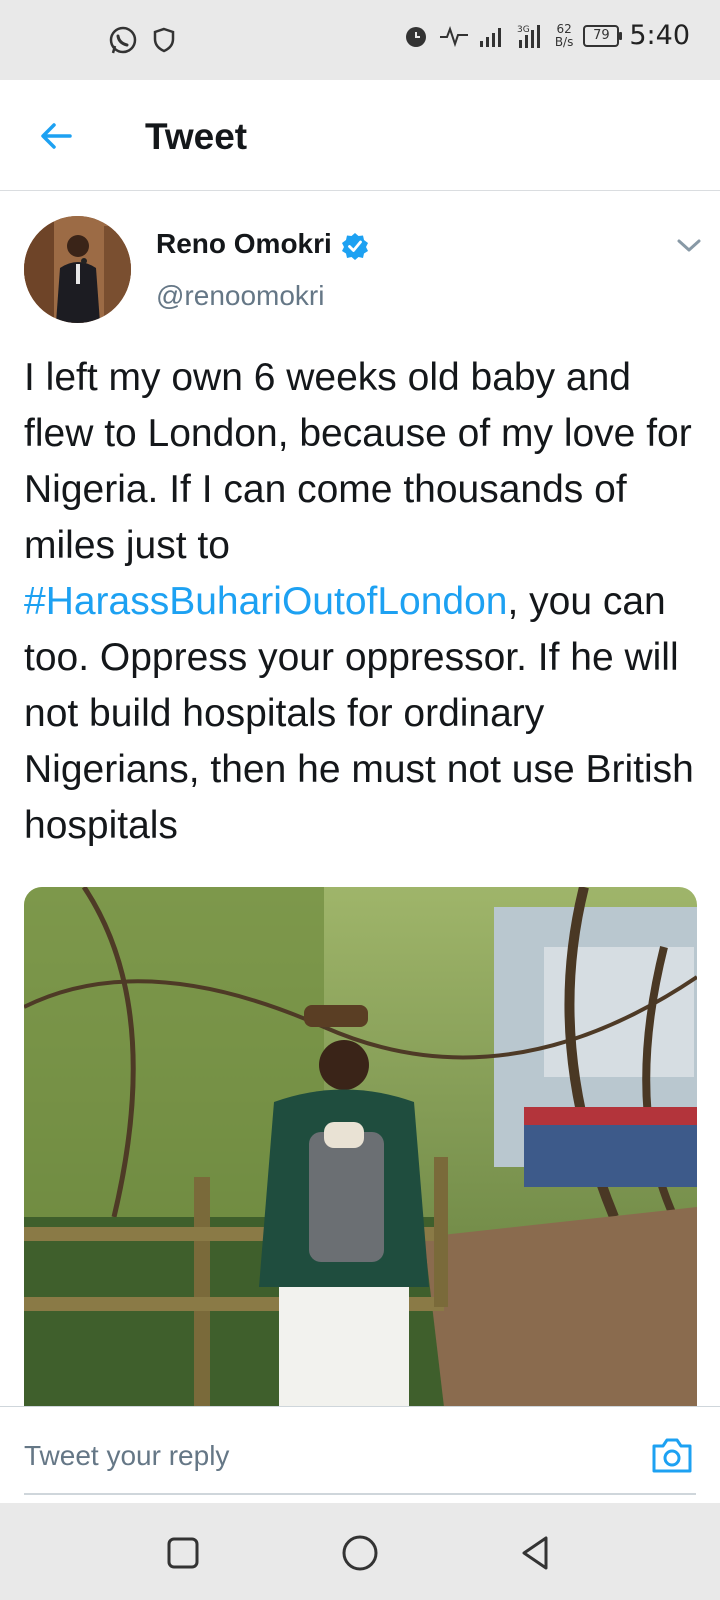 Image resolution: width=720 pixels, height=1600 pixels. I want to click on avatar, so click(77, 269).